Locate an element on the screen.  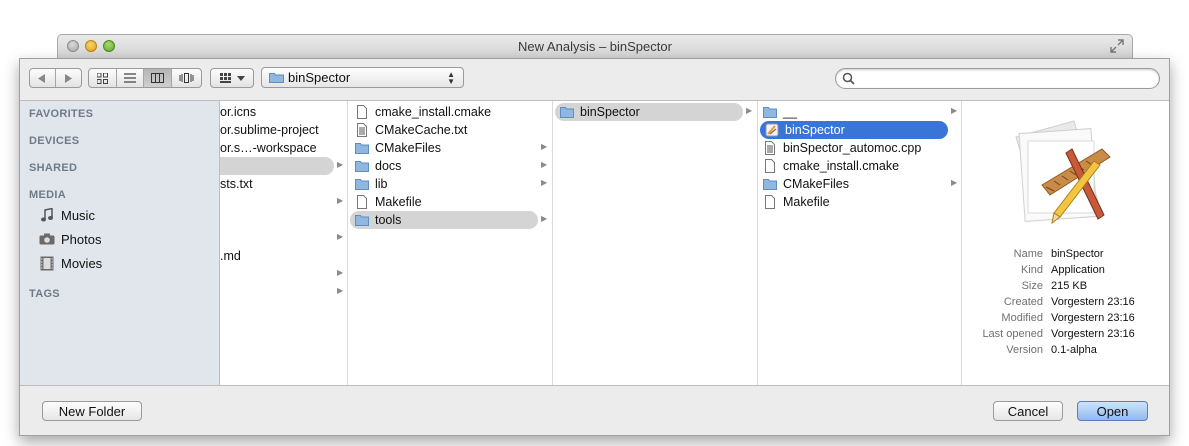
music-note-icon is located at coordinates (46, 215).